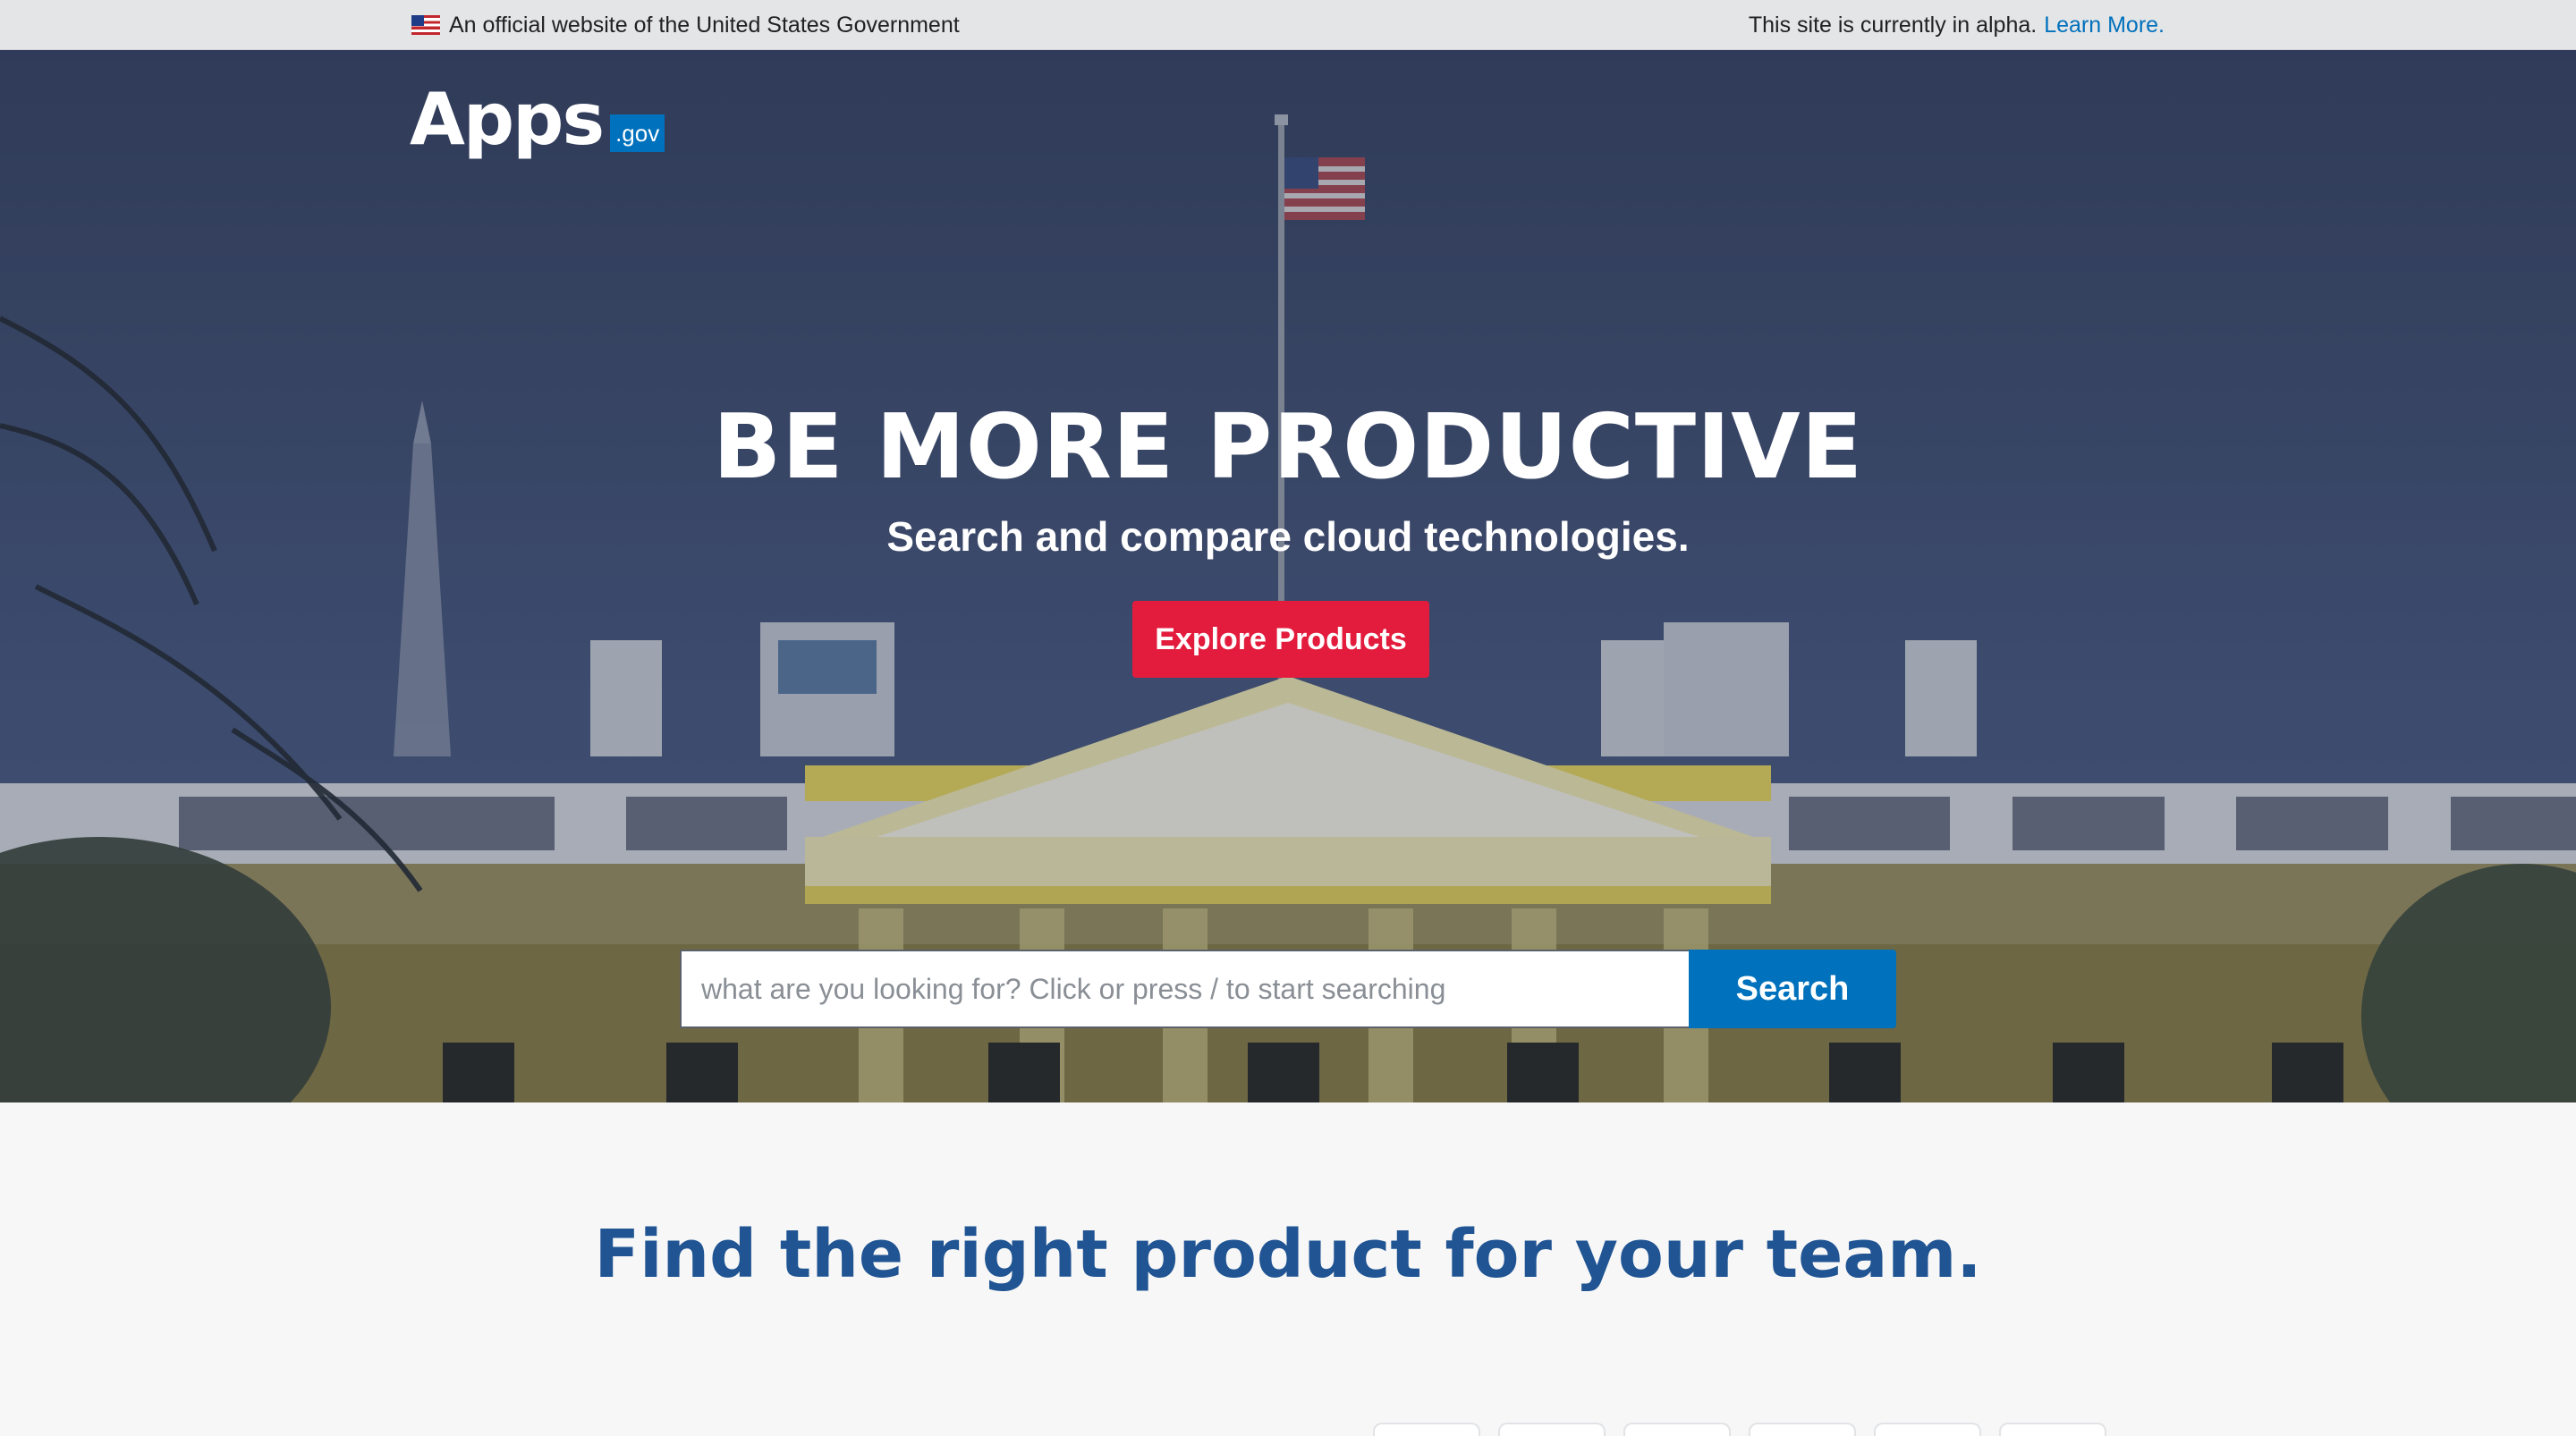  What do you see at coordinates (2104, 25) in the screenshot?
I see `learn-more-link: Learn More.` at bounding box center [2104, 25].